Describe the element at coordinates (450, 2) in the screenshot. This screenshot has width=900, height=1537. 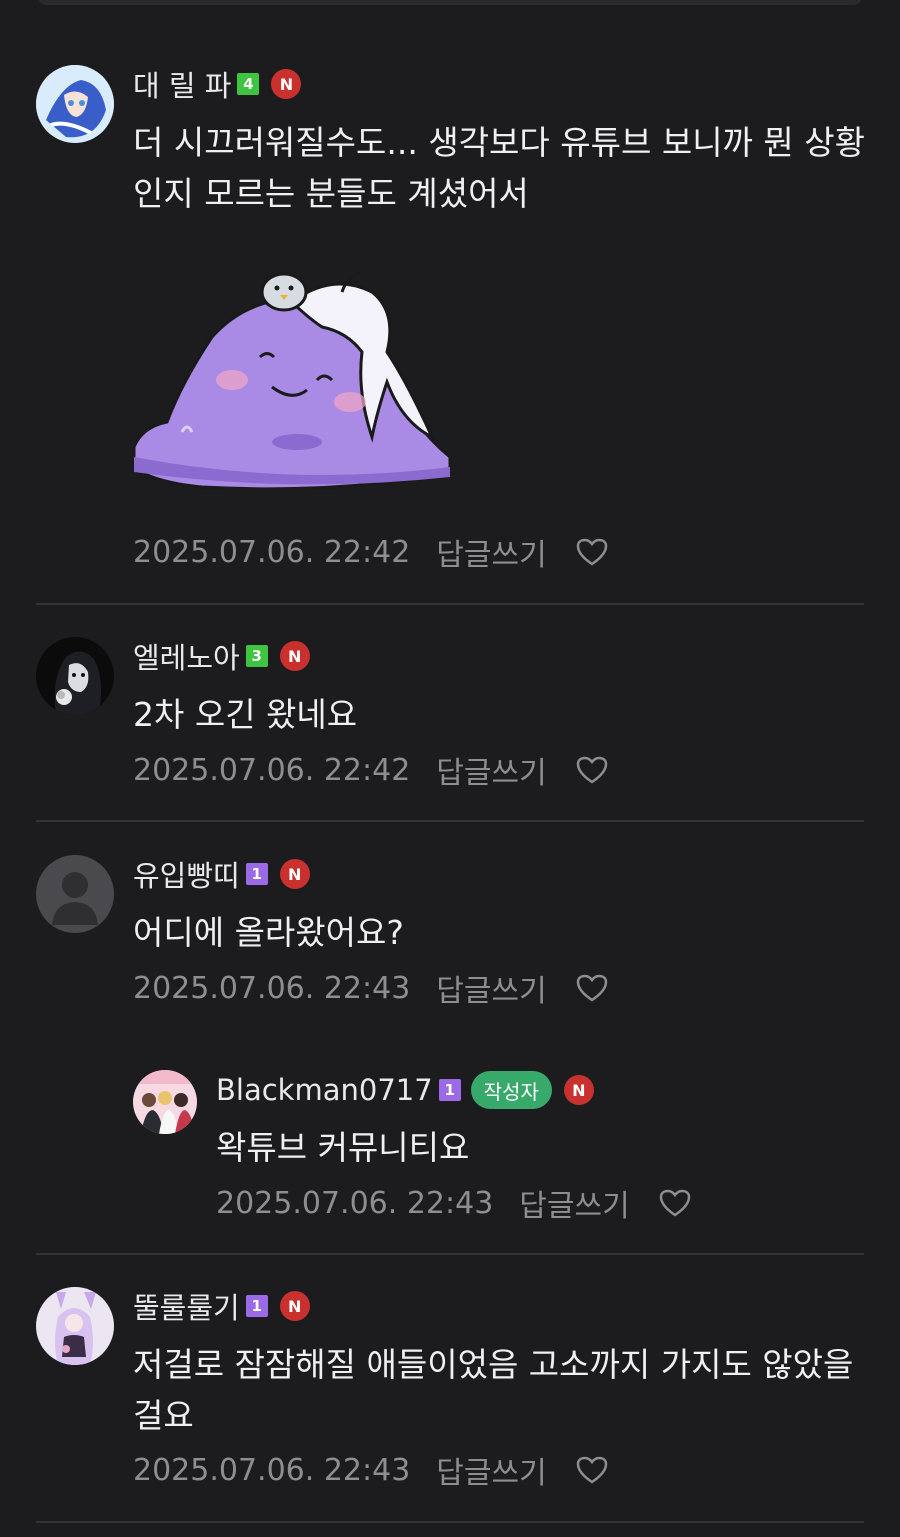
I see `previous-input-bar` at that location.